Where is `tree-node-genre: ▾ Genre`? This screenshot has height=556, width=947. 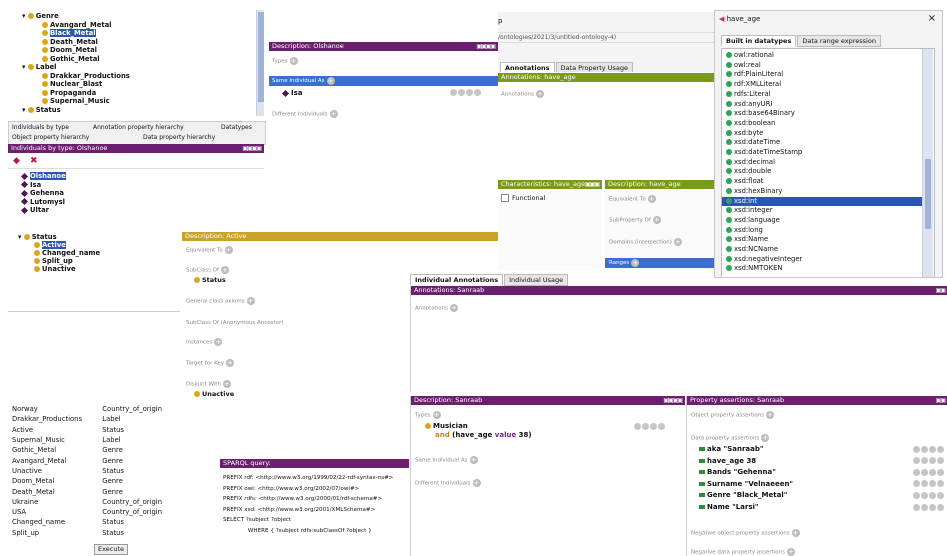
tree-node-genre: ▾ Genre is located at coordinates (40, 16).